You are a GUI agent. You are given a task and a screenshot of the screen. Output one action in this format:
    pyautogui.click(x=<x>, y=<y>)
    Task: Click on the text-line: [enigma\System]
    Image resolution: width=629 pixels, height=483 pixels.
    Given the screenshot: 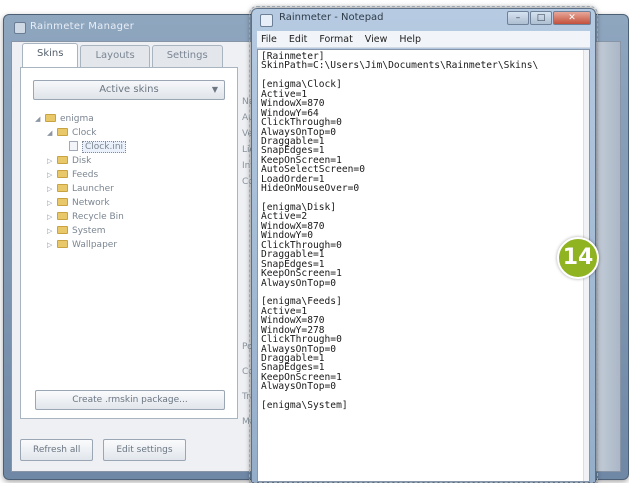 What is the action you would take?
    pyautogui.click(x=304, y=406)
    